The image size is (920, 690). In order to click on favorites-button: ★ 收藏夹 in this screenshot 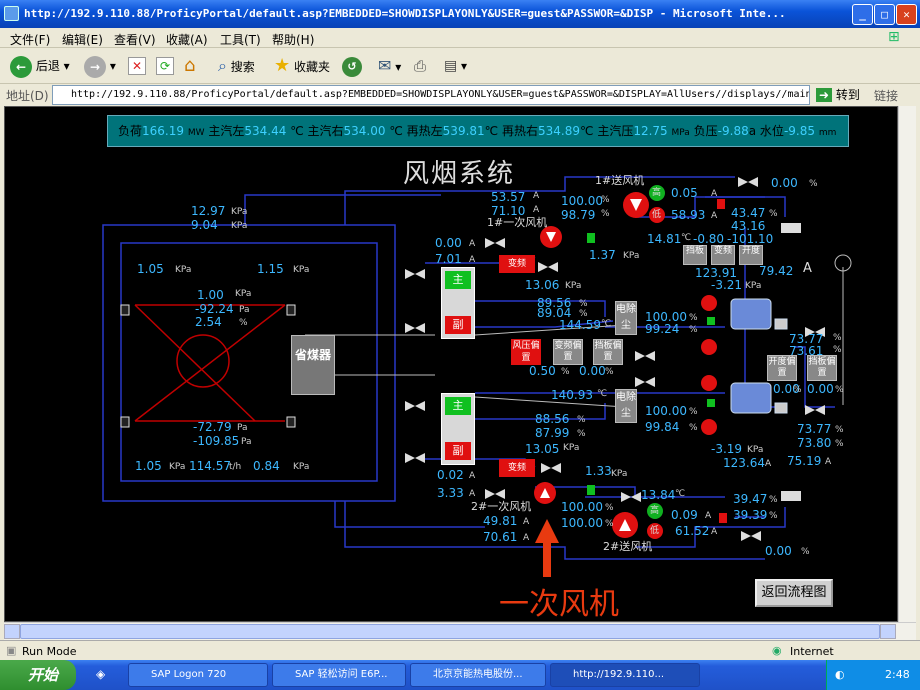, I will do `click(302, 66)`.